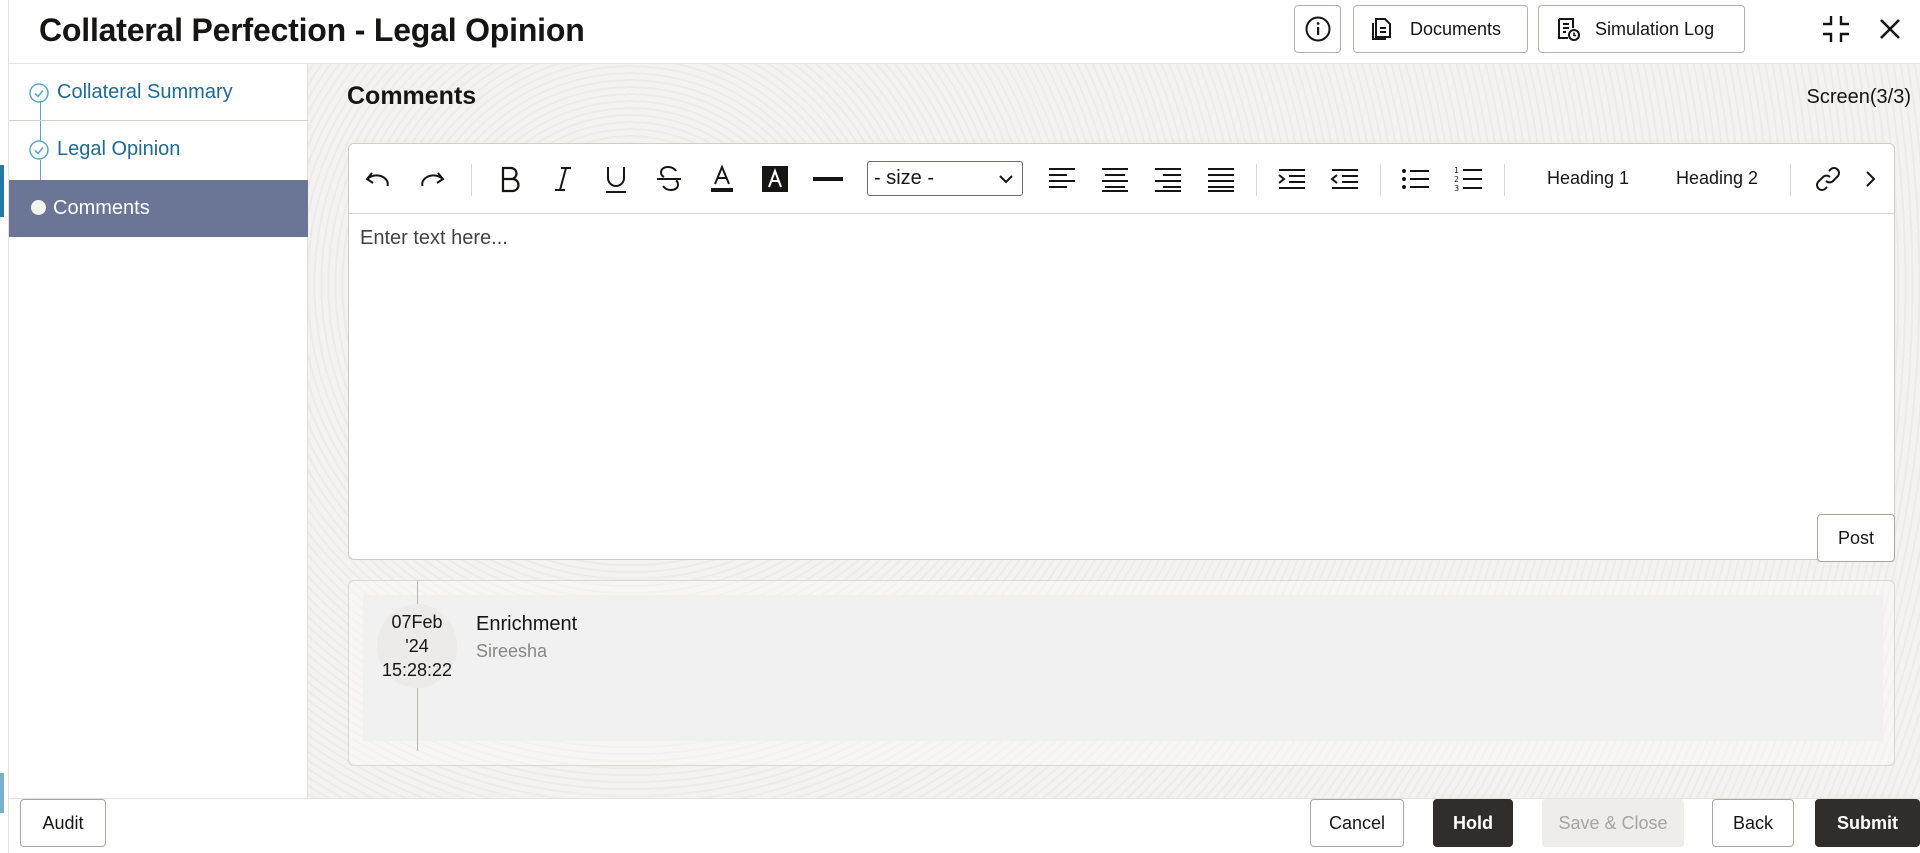 Image resolution: width=1920 pixels, height=853 pixels. I want to click on close-icon, so click(1890, 29).